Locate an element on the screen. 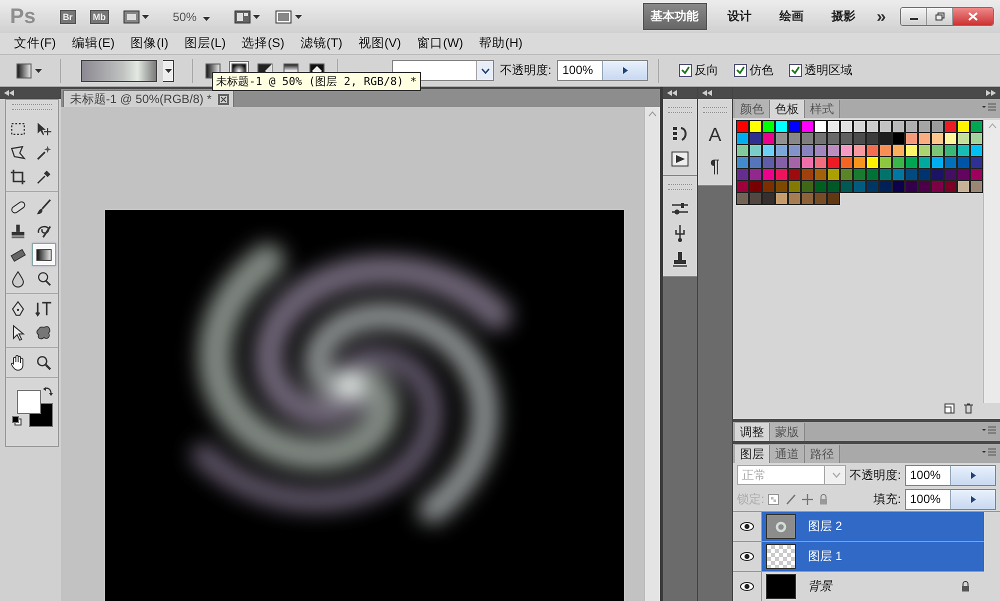  panel-tab: 路径 is located at coordinates (822, 454).